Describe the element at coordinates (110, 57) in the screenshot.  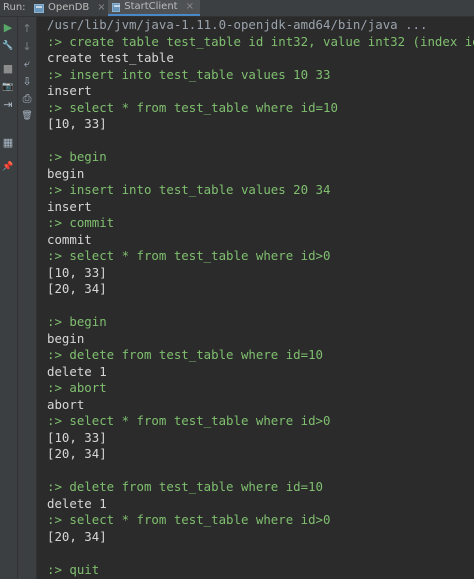
I see `console-output-line: create test_table` at that location.